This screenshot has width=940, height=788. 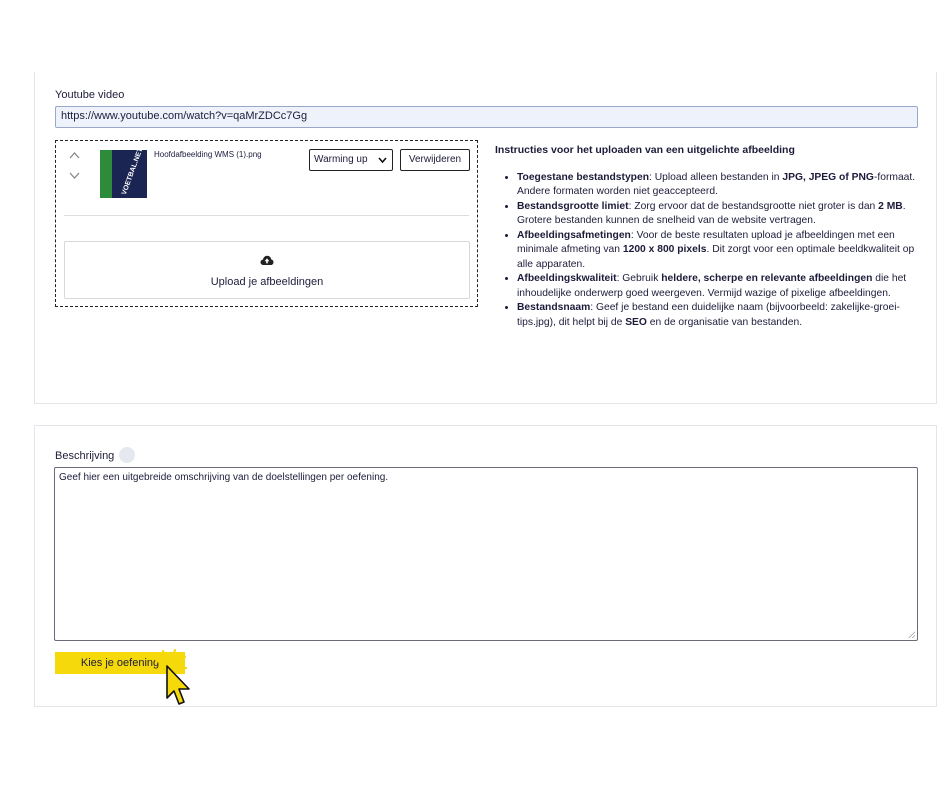 I want to click on category-select: Warming up, so click(x=351, y=160).